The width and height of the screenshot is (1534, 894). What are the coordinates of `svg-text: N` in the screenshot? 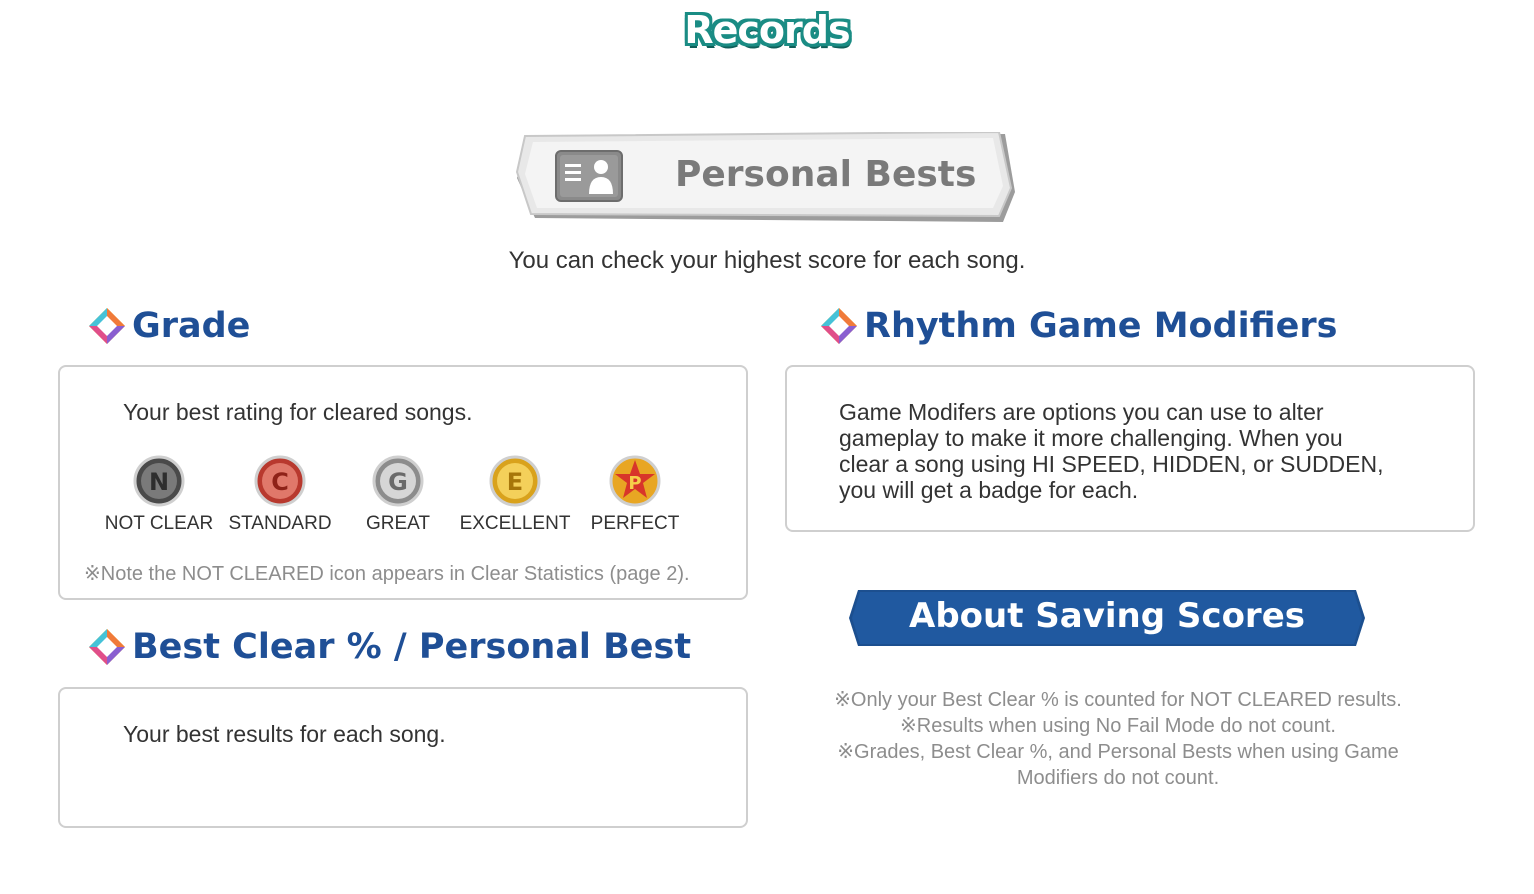 It's located at (159, 482).